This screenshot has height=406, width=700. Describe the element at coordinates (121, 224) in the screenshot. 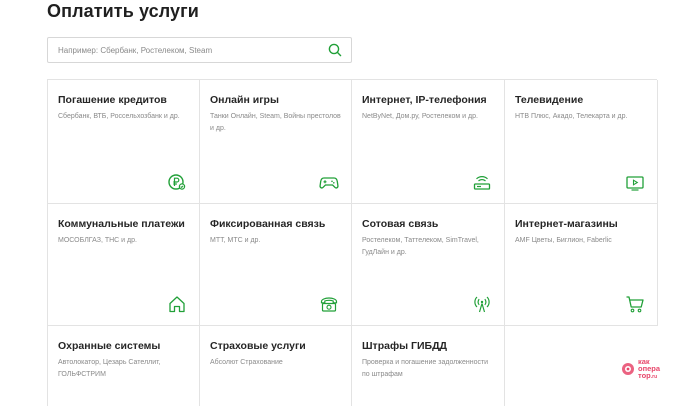

I see `tile-title: Коммунальные платежи` at that location.